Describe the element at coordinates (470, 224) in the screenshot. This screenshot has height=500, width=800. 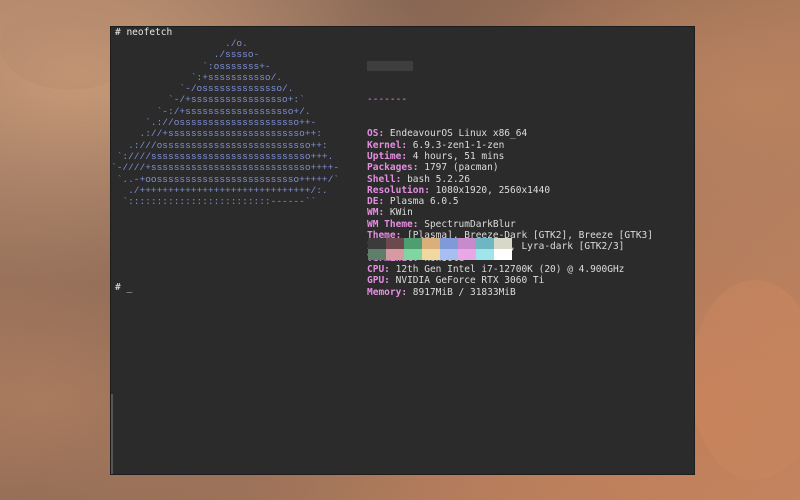
I see `info-value: SpectrumDarkBlur` at that location.